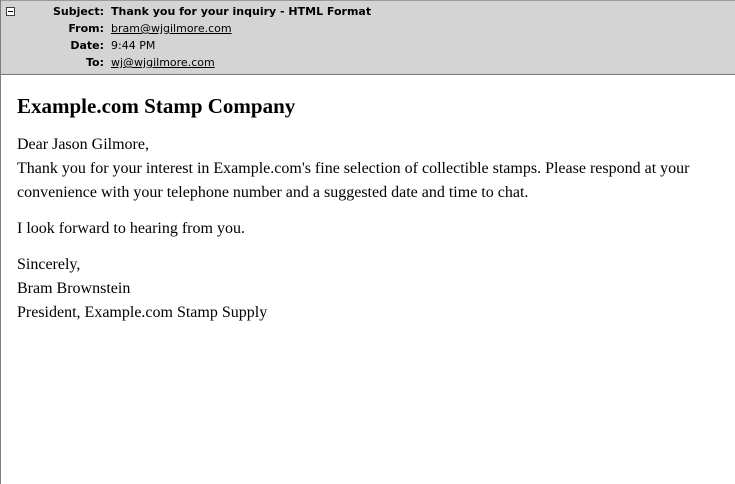 Image resolution: width=735 pixels, height=484 pixels. What do you see at coordinates (49, 264) in the screenshot?
I see `signoff-text: Sincerely,` at bounding box center [49, 264].